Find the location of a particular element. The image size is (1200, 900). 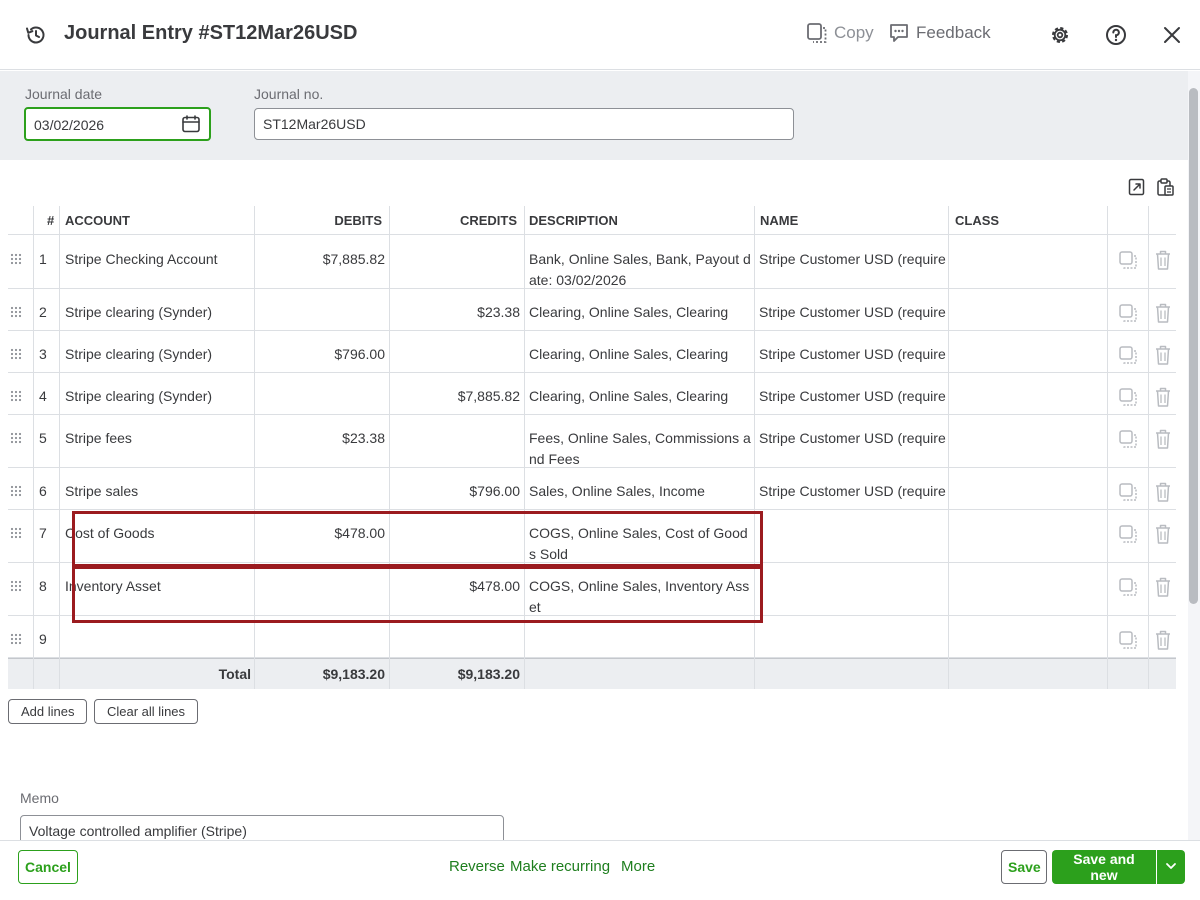

clear-all-lines-button: Clear all lines is located at coordinates (146, 711).